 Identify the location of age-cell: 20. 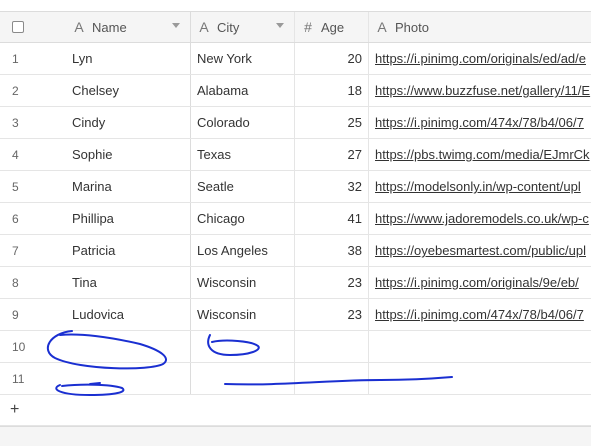
(331, 58).